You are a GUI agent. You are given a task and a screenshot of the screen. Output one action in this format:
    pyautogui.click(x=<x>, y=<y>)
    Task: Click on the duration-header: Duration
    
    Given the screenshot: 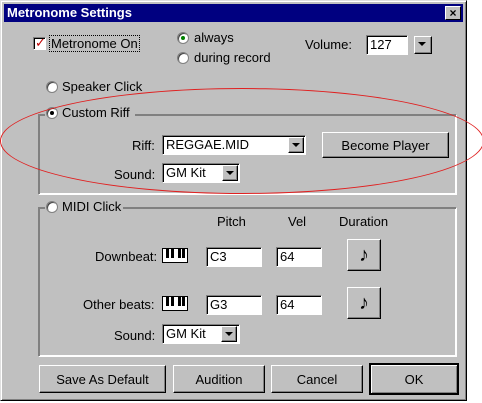 What is the action you would take?
    pyautogui.click(x=364, y=221)
    